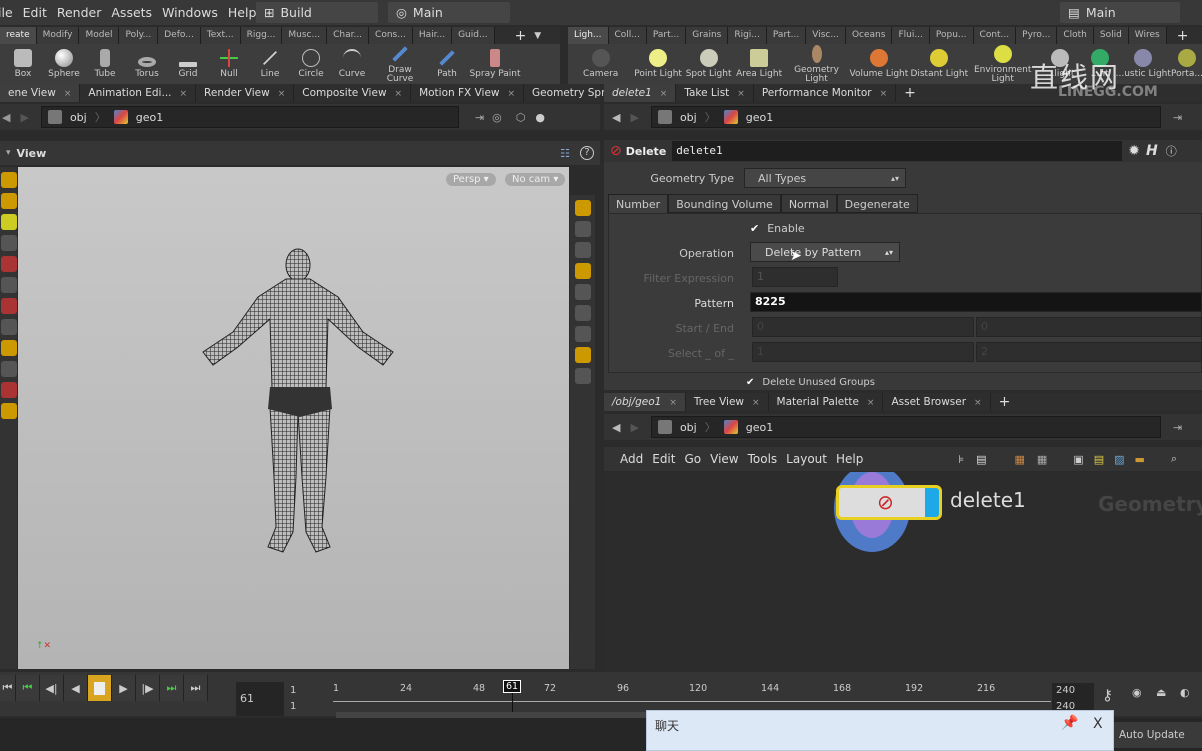 The height and width of the screenshot is (751, 1202). I want to click on menu-edit: Edit, so click(35, 12).